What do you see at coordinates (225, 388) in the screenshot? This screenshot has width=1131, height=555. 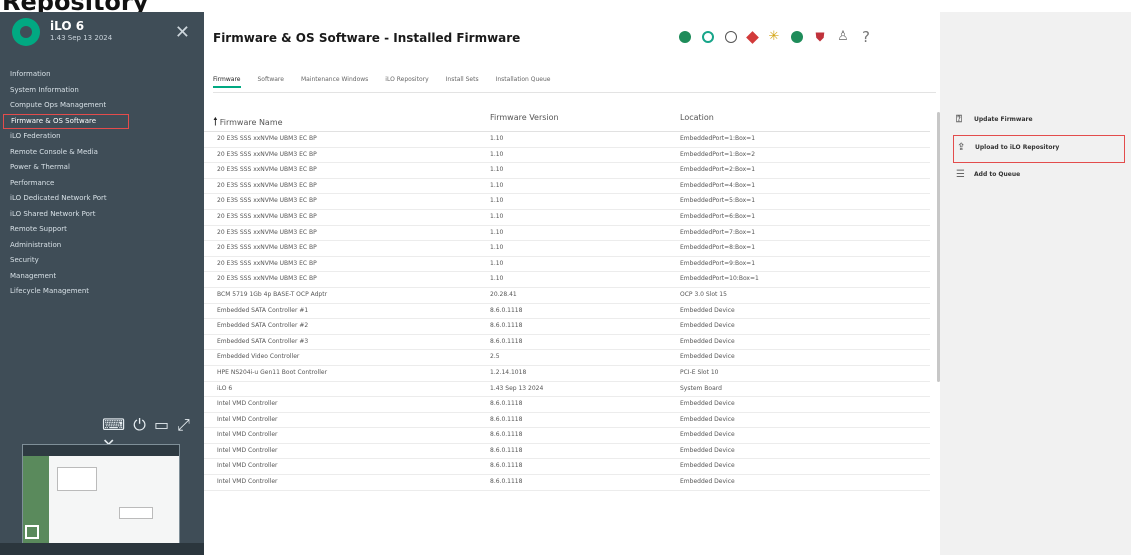 I see `firmware-name-cell: iLO 6` at bounding box center [225, 388].